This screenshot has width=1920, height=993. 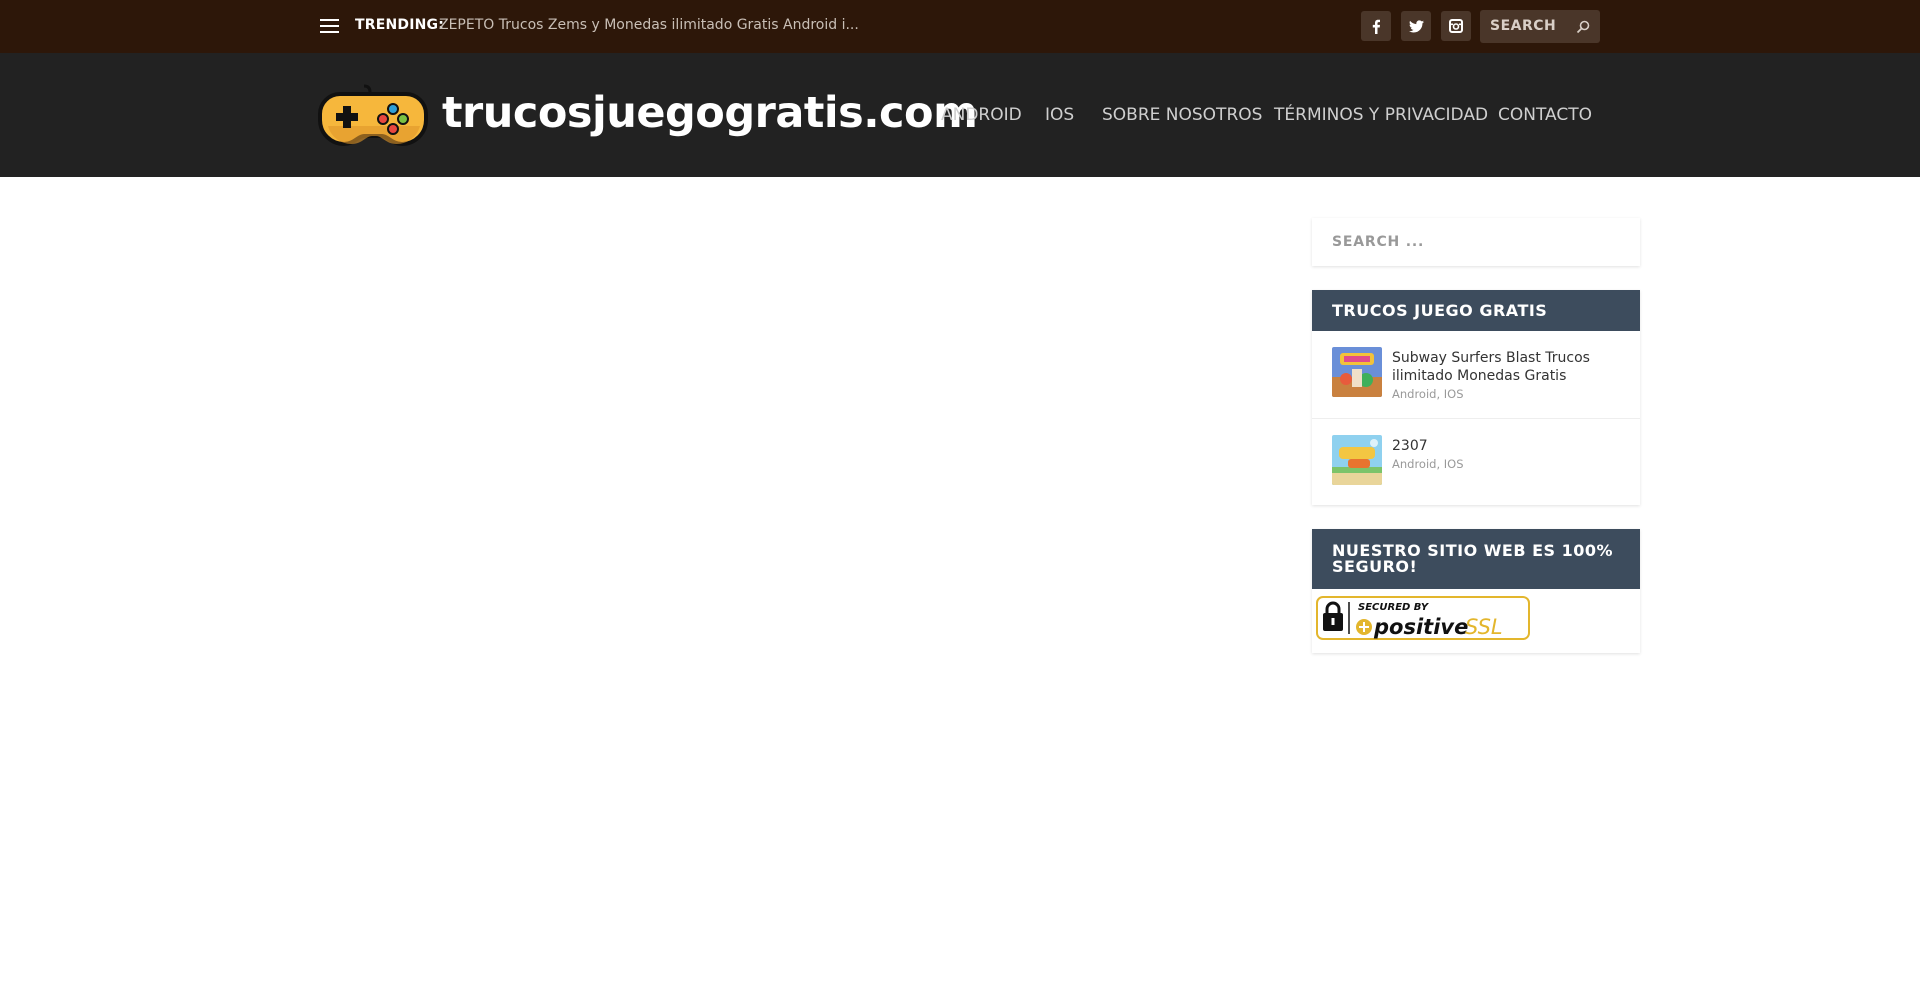 I want to click on nav-sobre-nosotros: SOBRE NOSOTROS, so click(x=1182, y=115).